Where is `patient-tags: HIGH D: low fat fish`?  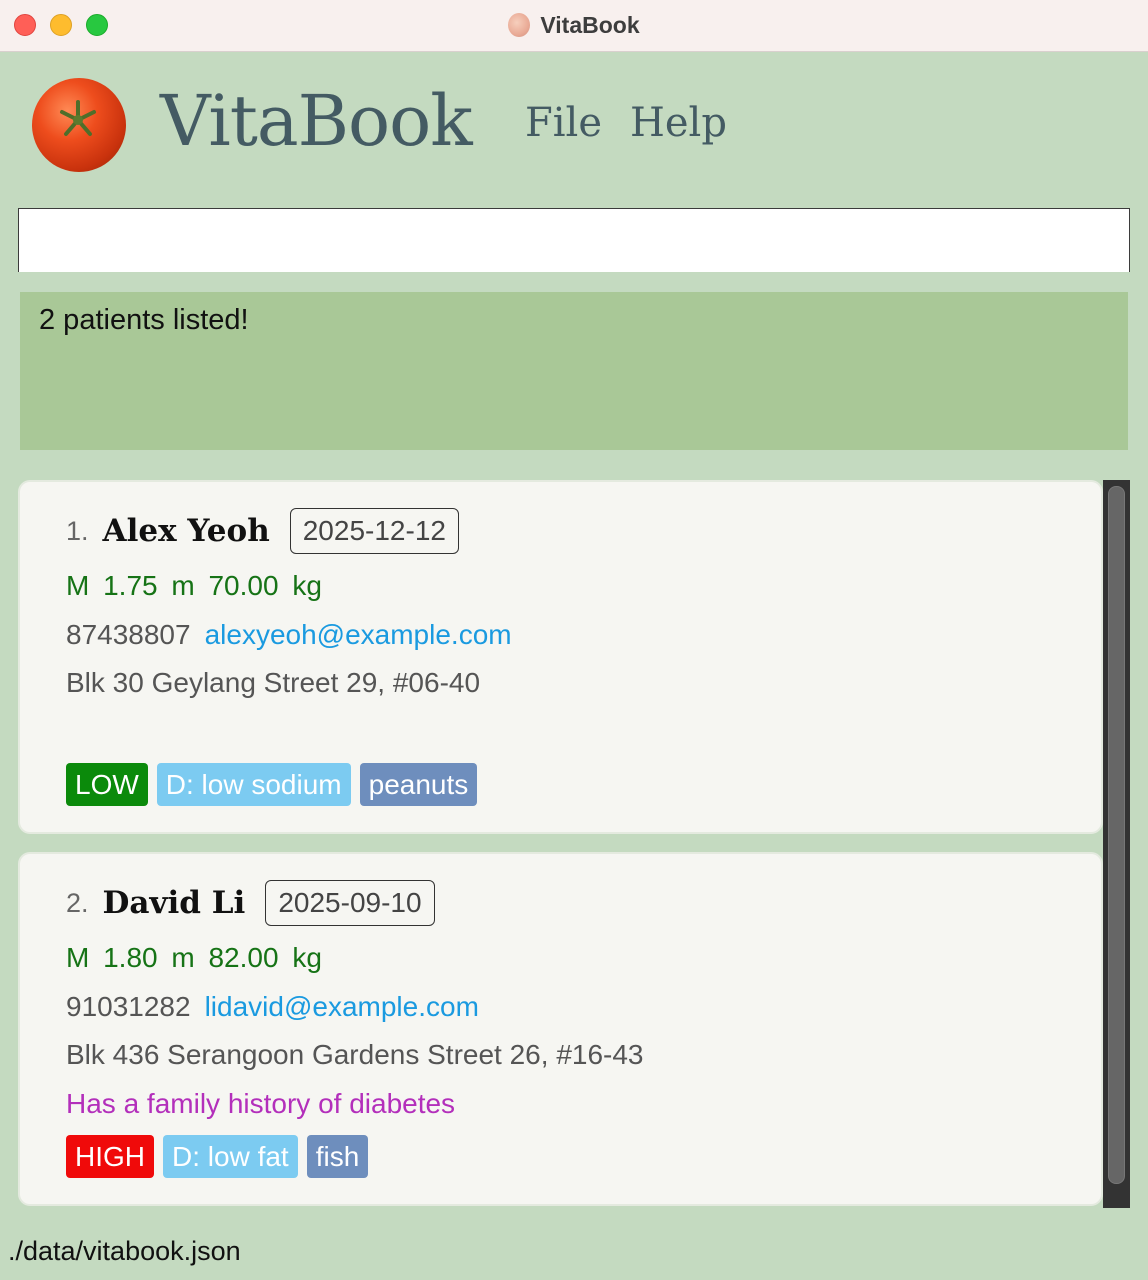 patient-tags: HIGH D: low fat fish is located at coordinates (217, 1156).